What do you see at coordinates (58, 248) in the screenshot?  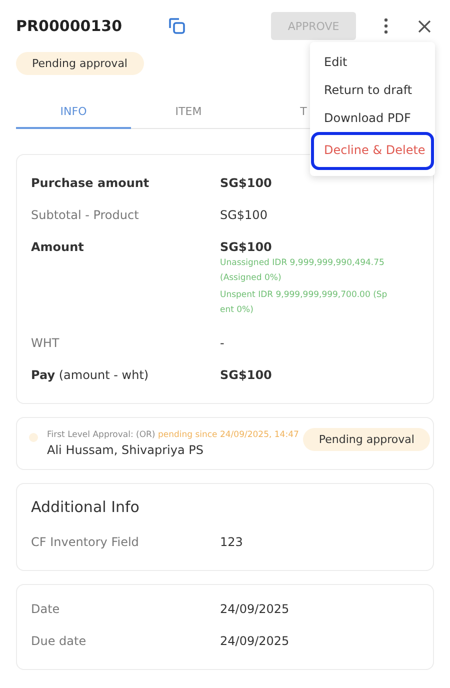 I see `row-label: Amount` at bounding box center [58, 248].